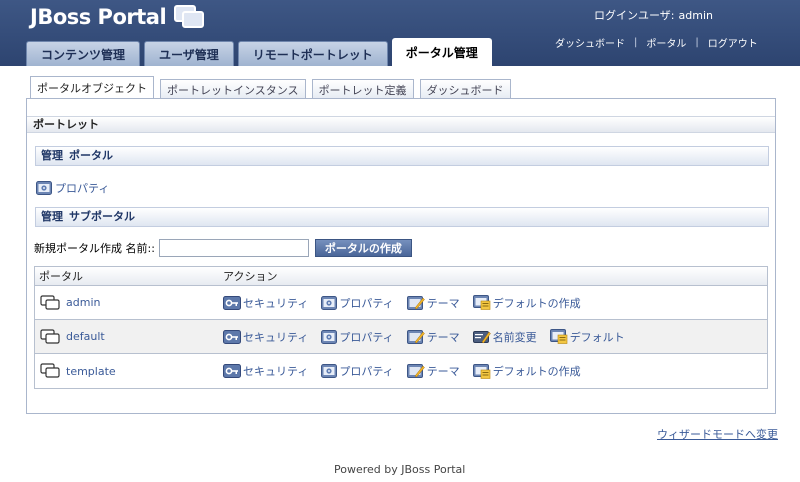 This screenshot has width=800, height=482. I want to click on main-tabs: コンテンツ管理 ユーザ管理 リモートポートレット ポータル管理, so click(261, 52).